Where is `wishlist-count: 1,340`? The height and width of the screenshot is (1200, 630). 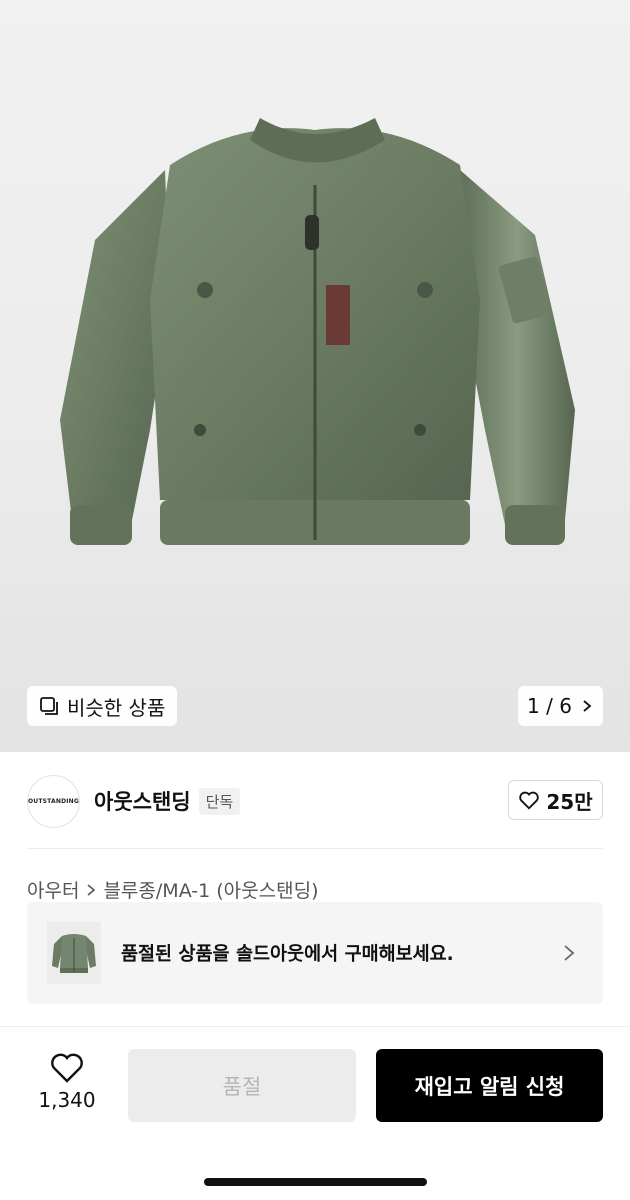
wishlist-count: 1,340 is located at coordinates (67, 1100).